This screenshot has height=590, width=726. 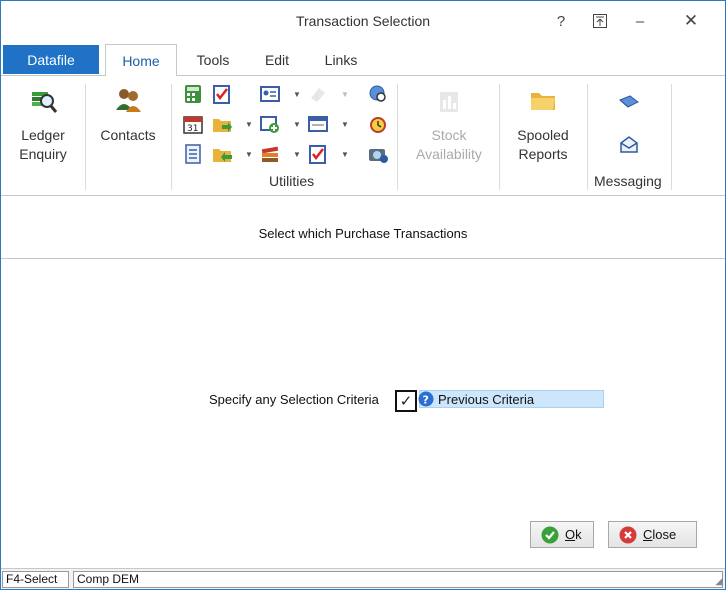 What do you see at coordinates (341, 59) in the screenshot?
I see `tab-links: Links` at bounding box center [341, 59].